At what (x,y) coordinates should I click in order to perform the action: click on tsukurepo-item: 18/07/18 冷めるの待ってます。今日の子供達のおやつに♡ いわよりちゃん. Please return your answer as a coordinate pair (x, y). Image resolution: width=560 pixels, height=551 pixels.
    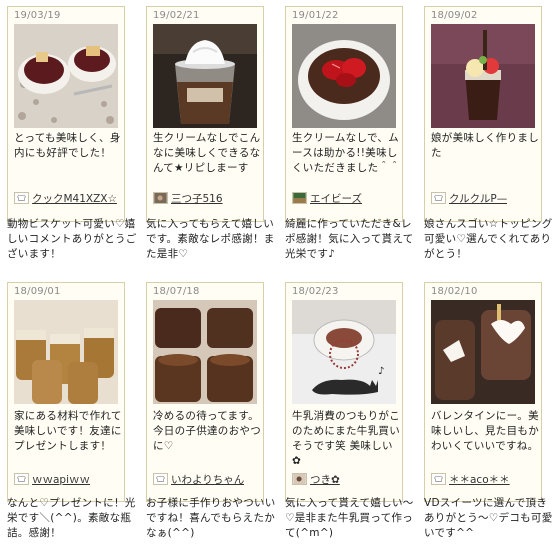
    Looking at the image, I should click on (210, 410).